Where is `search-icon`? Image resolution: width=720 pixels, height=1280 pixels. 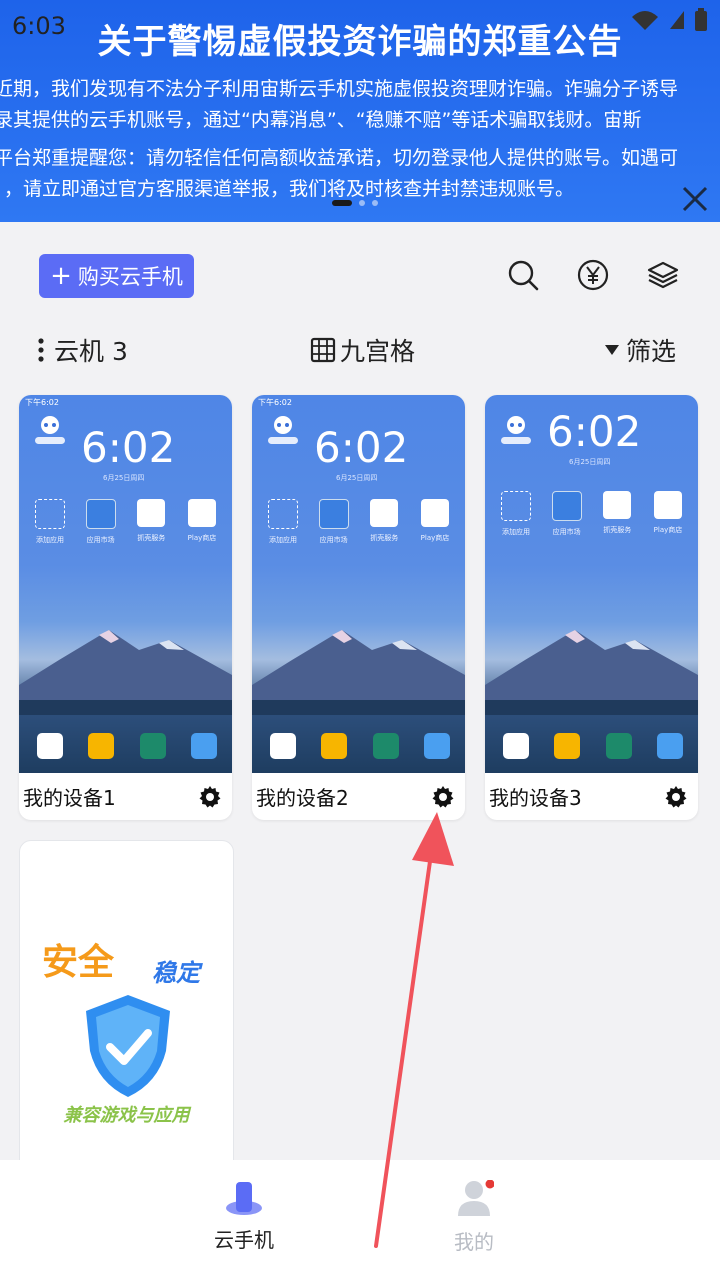 search-icon is located at coordinates (523, 275).